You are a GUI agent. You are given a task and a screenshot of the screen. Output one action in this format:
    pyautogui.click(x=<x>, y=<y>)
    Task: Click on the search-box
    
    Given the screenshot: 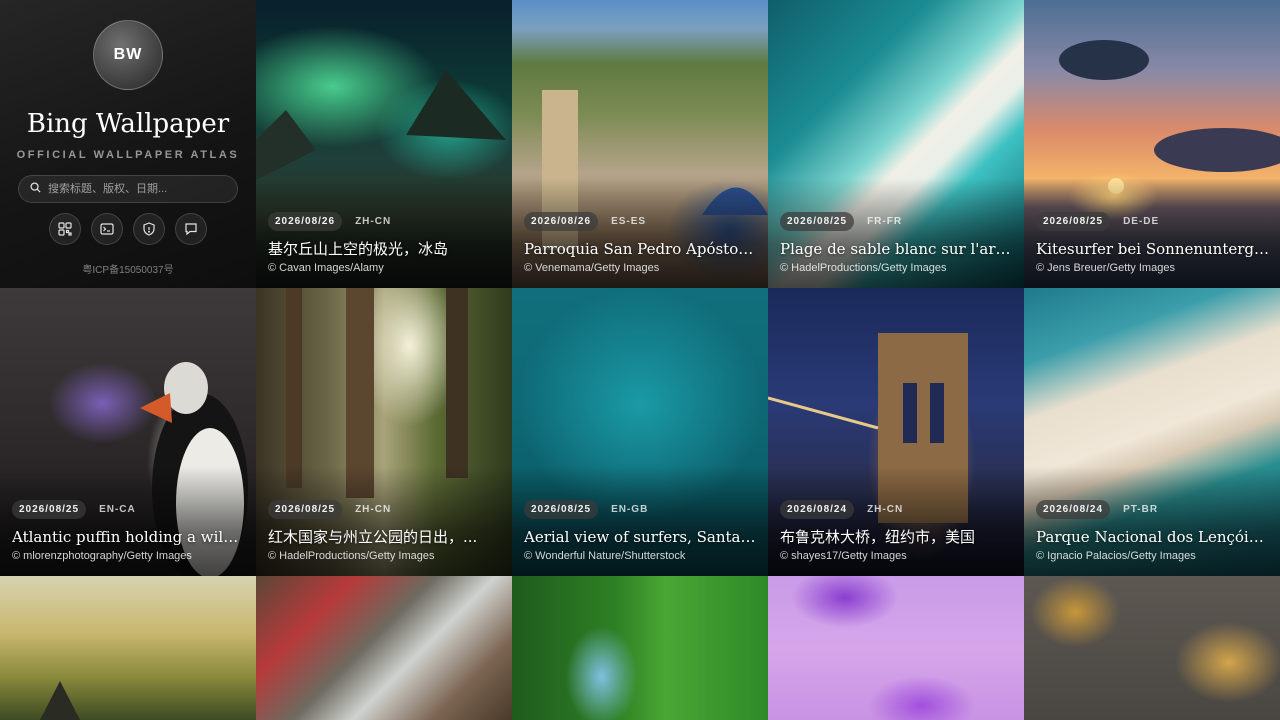 What is the action you would take?
    pyautogui.click(x=128, y=189)
    